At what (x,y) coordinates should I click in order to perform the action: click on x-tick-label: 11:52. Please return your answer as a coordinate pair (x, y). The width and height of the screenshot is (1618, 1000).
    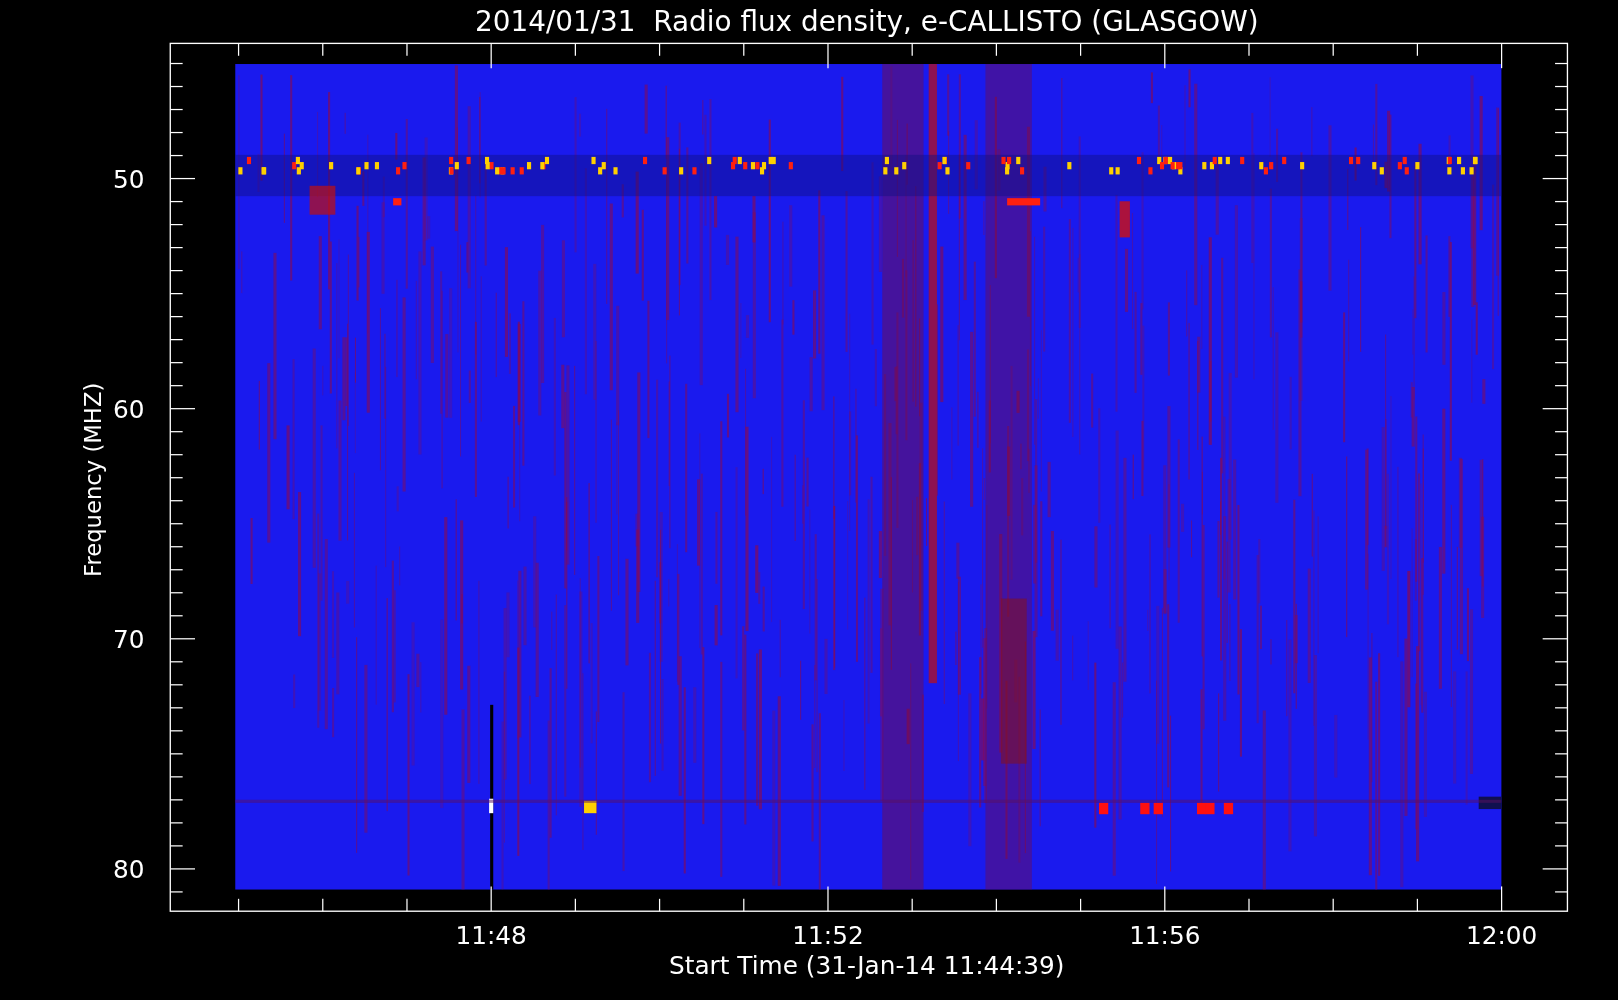
    Looking at the image, I should click on (828, 936).